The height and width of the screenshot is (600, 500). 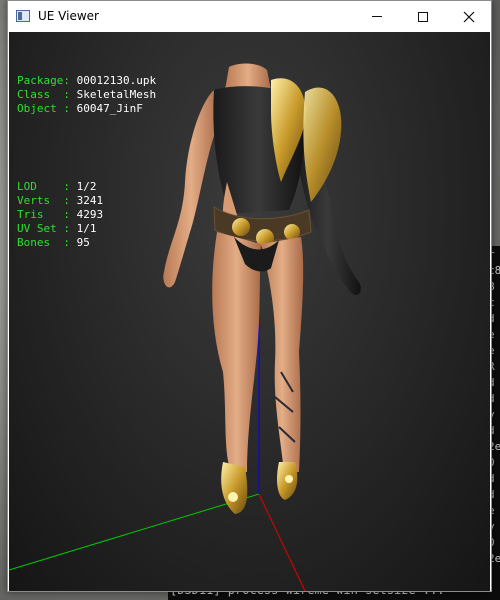 What do you see at coordinates (47, 80) in the screenshot?
I see `info-label: Package:` at bounding box center [47, 80].